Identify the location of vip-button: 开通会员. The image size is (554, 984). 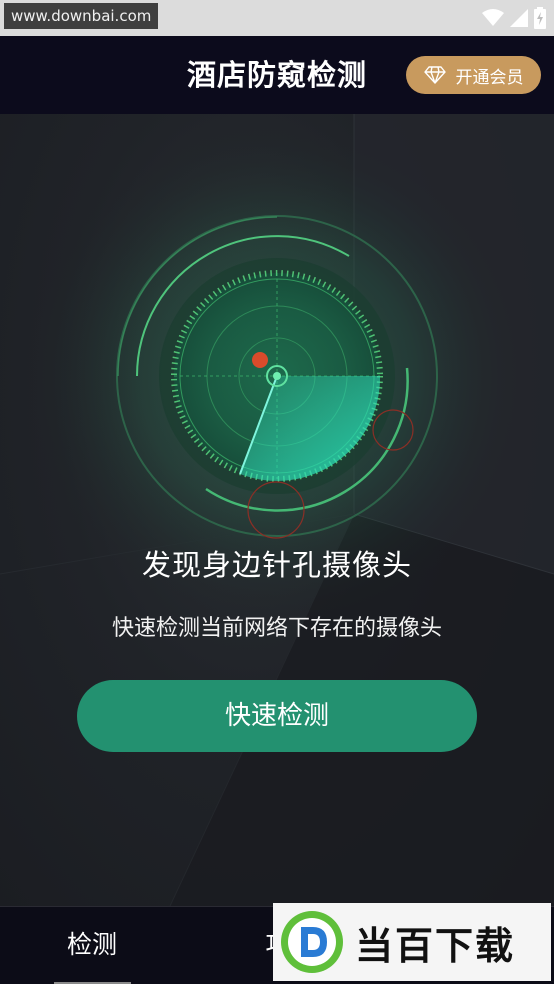
(473, 75).